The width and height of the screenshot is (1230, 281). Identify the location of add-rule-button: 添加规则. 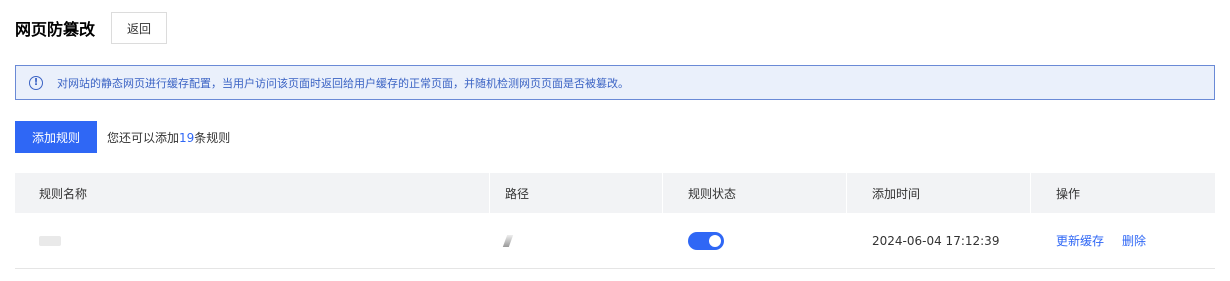
(56, 137).